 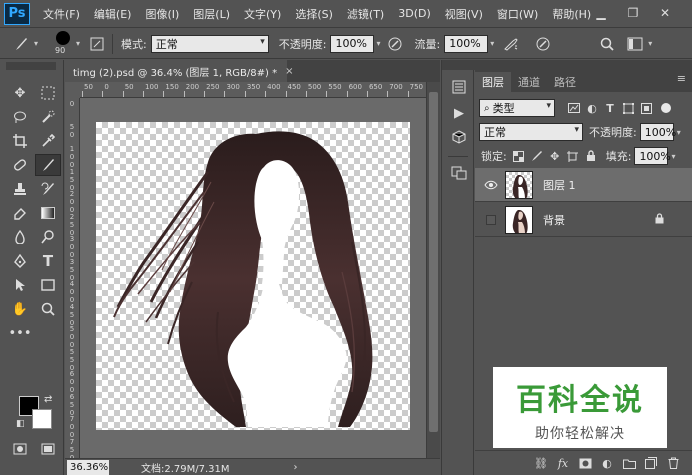 What do you see at coordinates (289, 71) in the screenshot?
I see `close-icon: ×` at bounding box center [289, 71].